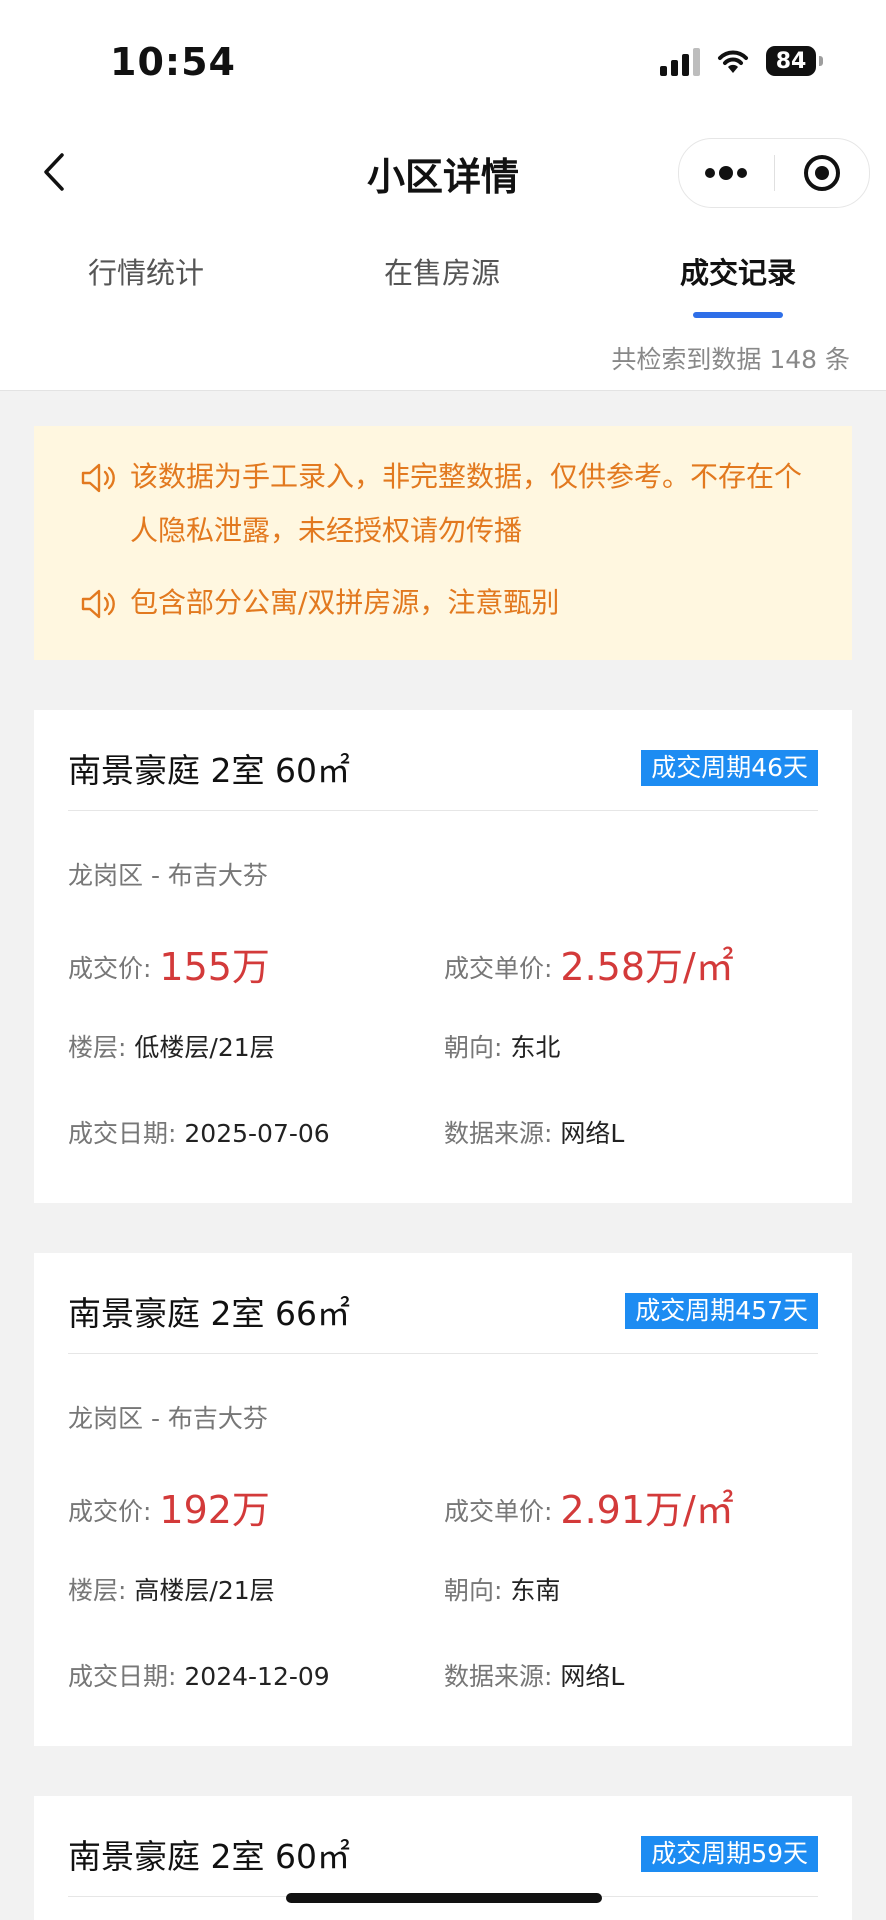 The height and width of the screenshot is (1920, 886). I want to click on unit-price-field: 成交单价: 2.58万/㎡, so click(589, 963).